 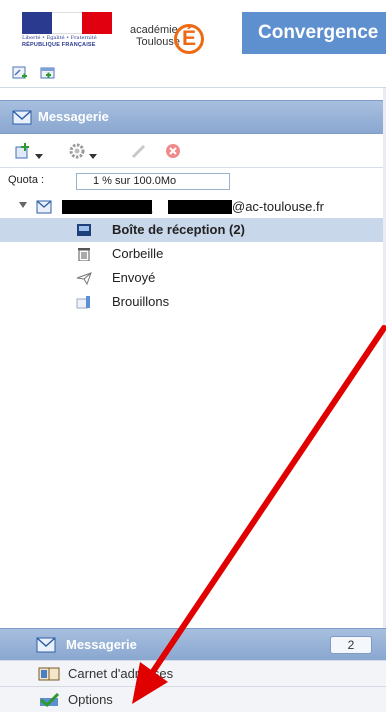 What do you see at coordinates (314, 33) in the screenshot?
I see `app-title-banner: Convergence` at bounding box center [314, 33].